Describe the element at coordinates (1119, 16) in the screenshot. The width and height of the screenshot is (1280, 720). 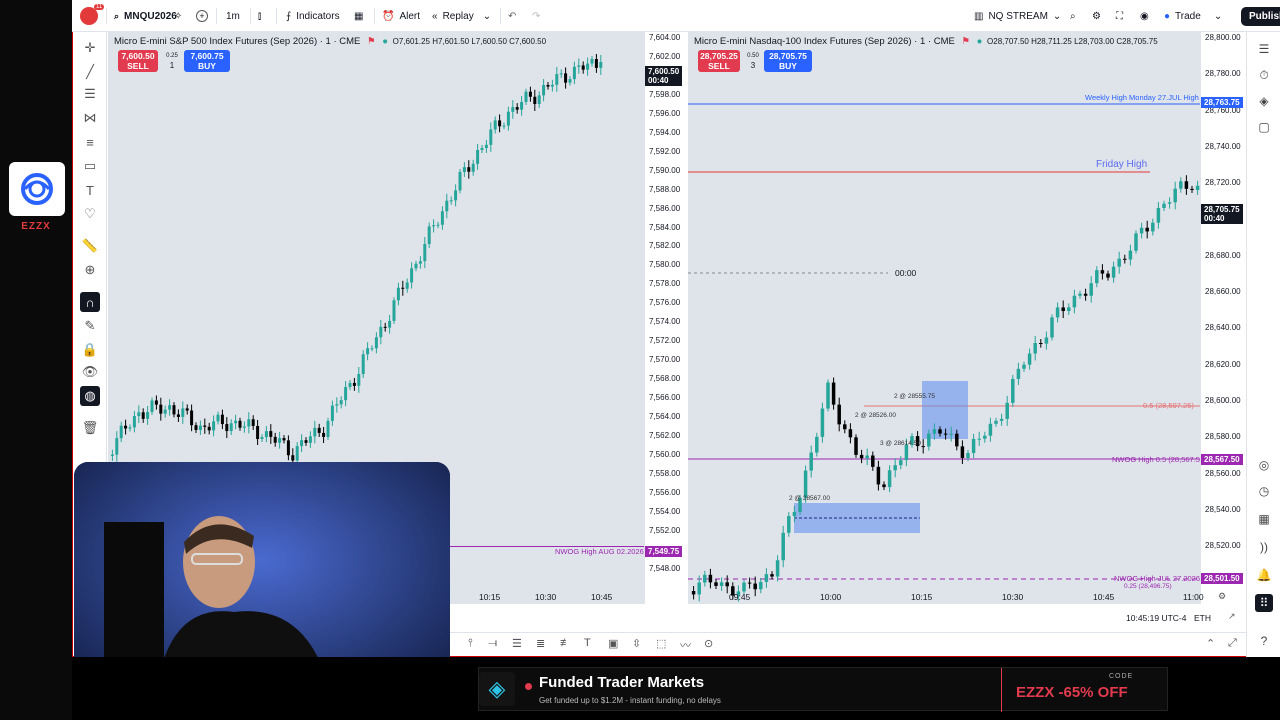
I see `fullscreen-button: ⛶` at that location.